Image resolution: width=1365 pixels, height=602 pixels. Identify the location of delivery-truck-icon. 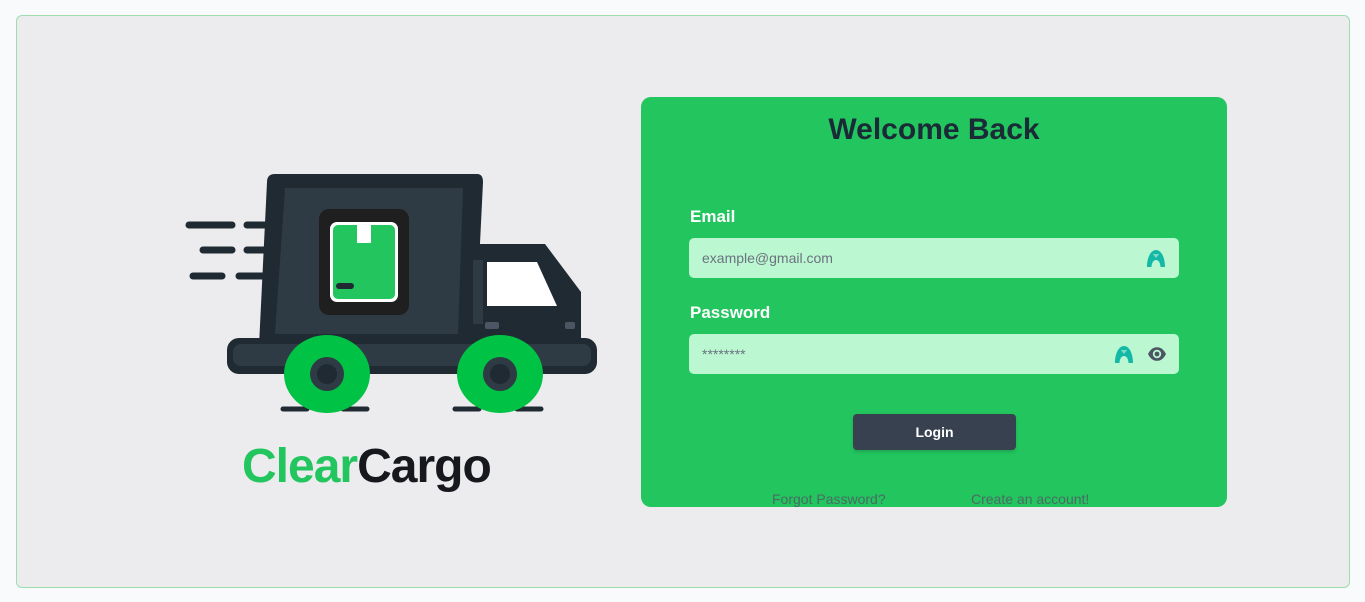
(391, 293).